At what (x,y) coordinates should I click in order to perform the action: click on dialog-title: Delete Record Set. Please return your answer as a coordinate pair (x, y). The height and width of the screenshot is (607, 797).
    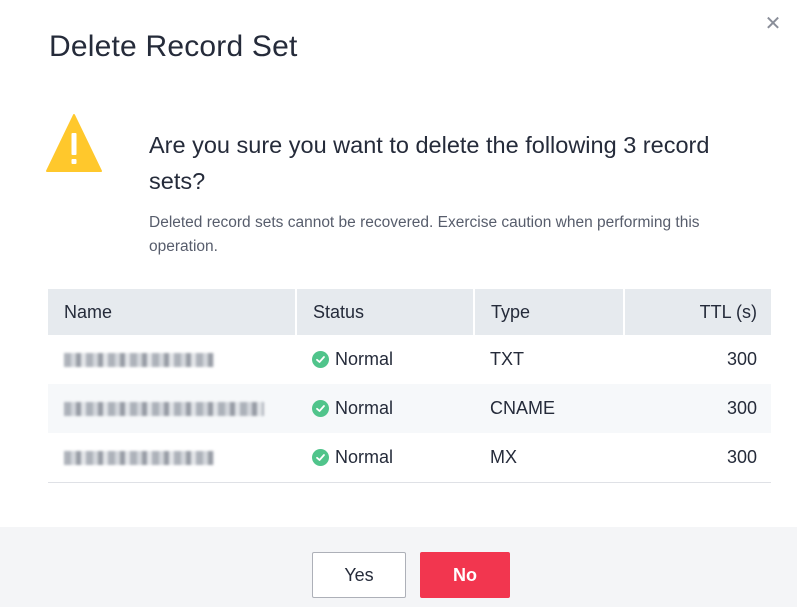
    Looking at the image, I should click on (173, 46).